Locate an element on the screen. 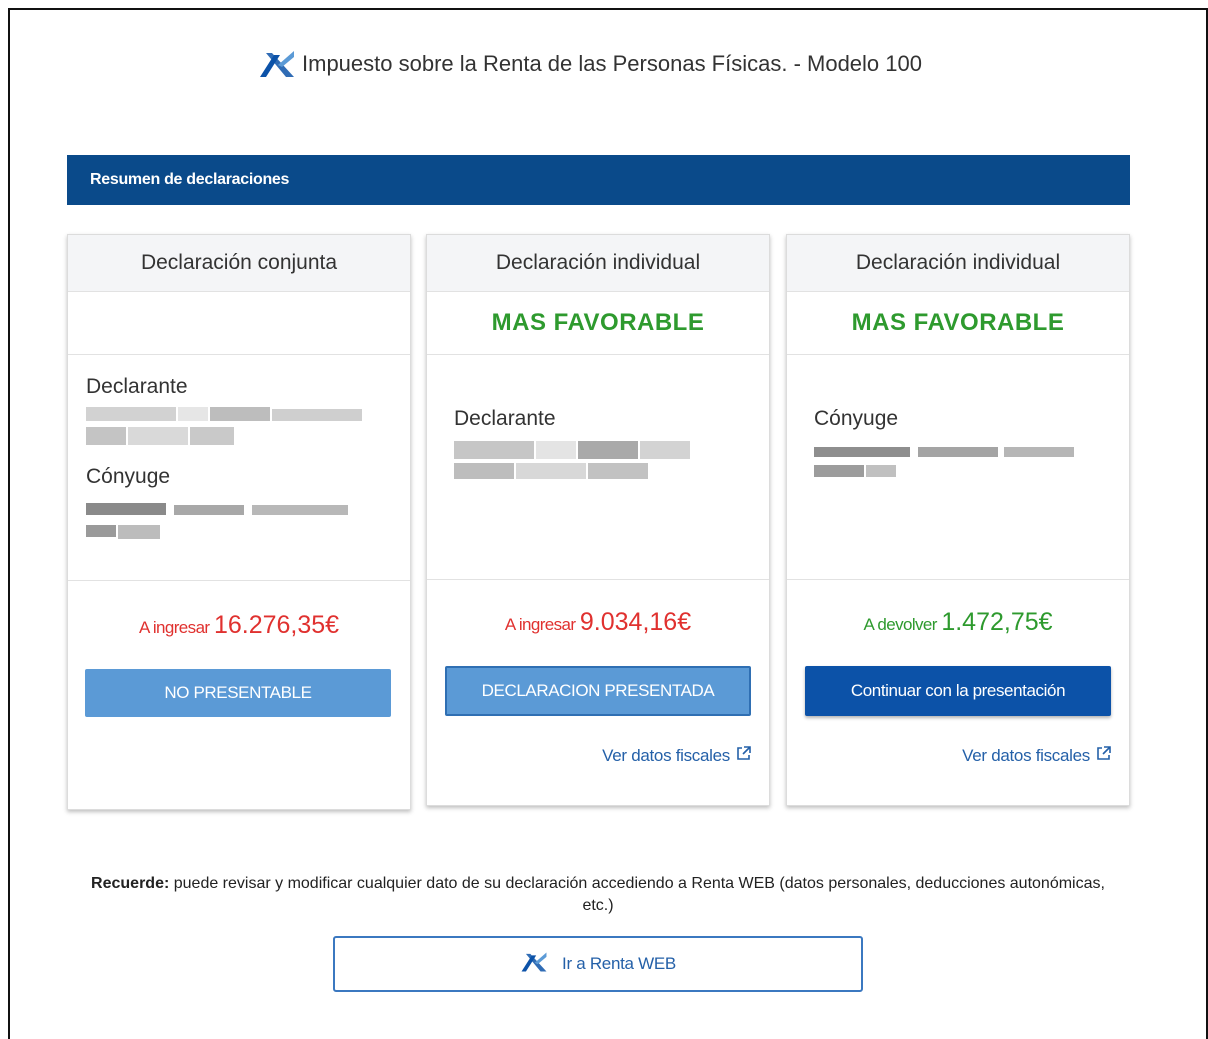  result-amount: 16.276,35€ is located at coordinates (276, 625).